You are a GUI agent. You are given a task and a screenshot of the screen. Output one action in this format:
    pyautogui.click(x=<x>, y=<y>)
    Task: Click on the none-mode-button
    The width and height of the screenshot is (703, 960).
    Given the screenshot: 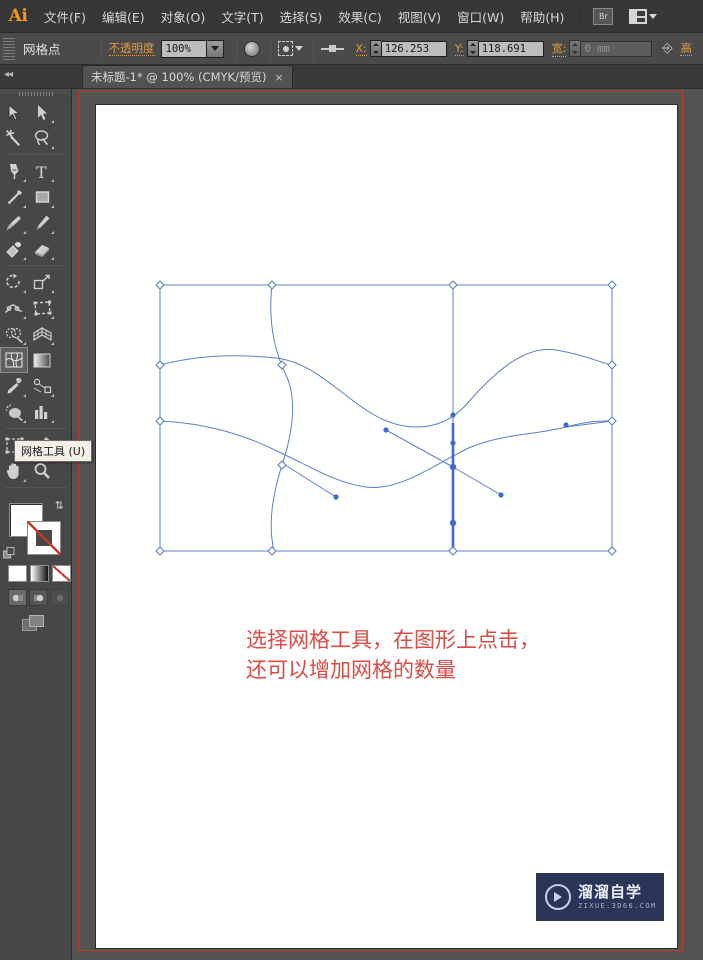 What is the action you would take?
    pyautogui.click(x=61, y=573)
    